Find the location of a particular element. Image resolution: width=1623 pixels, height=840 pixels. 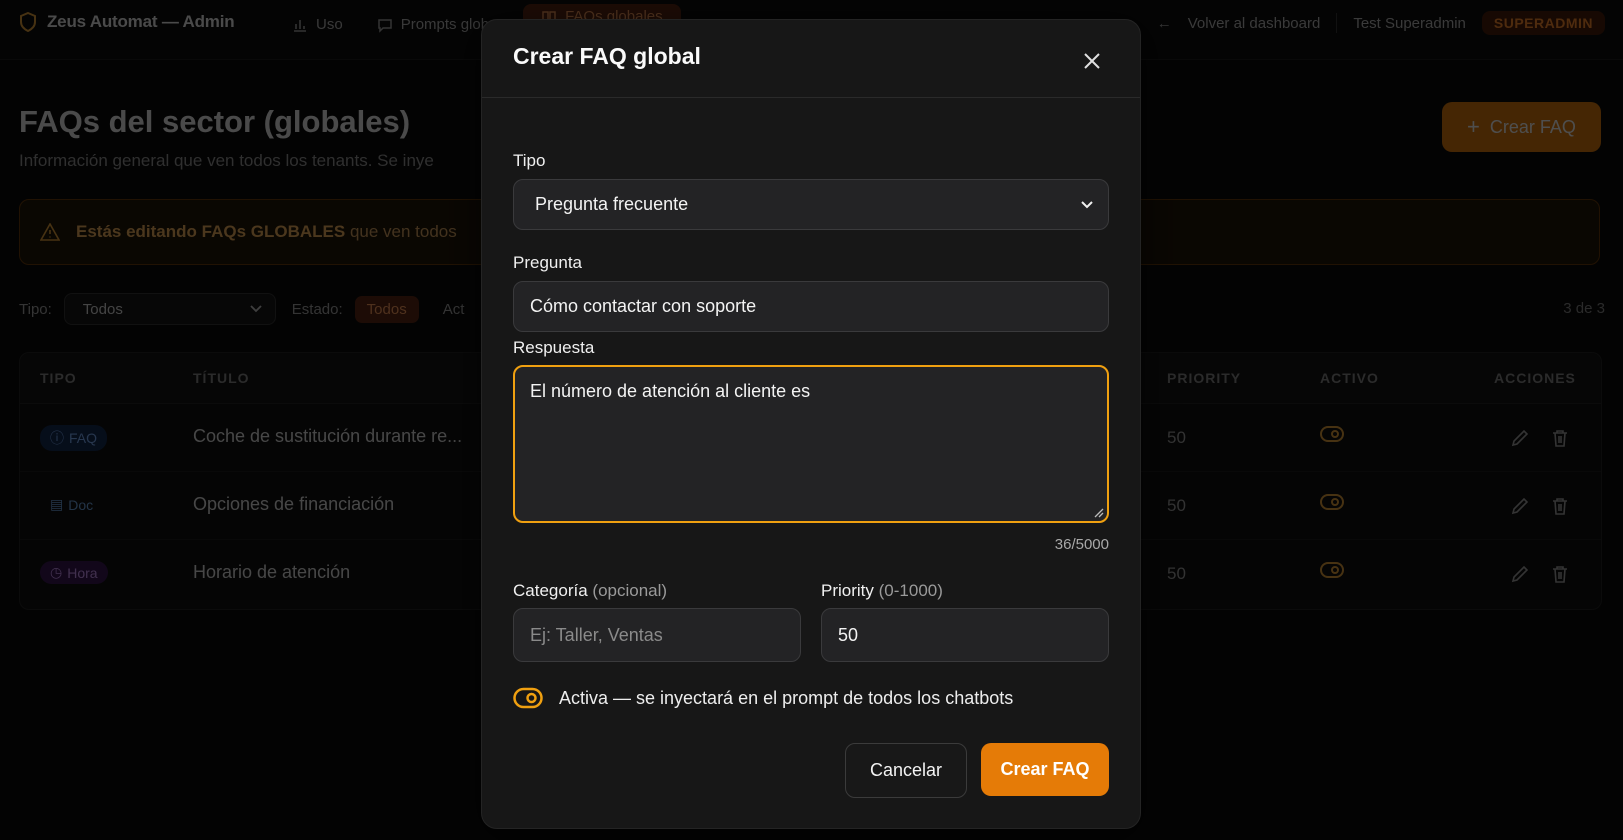

categoria-input: Ej: Taller, Ventas is located at coordinates (657, 635).